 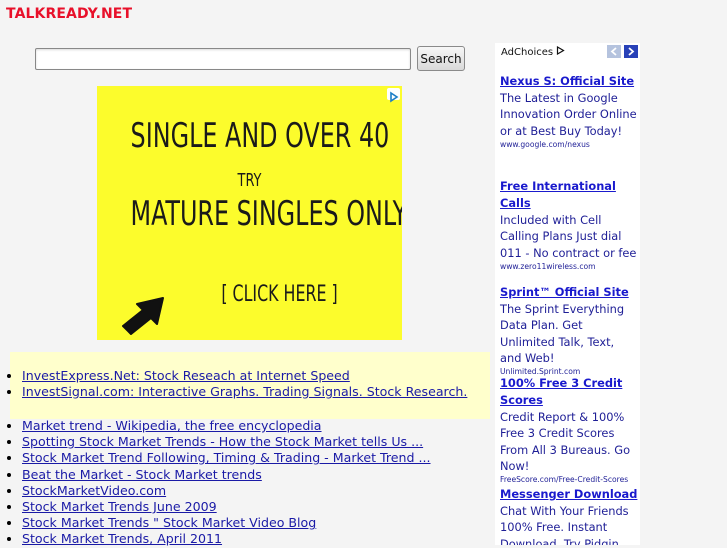 I want to click on adchoices-label: AdChoices, so click(x=533, y=51).